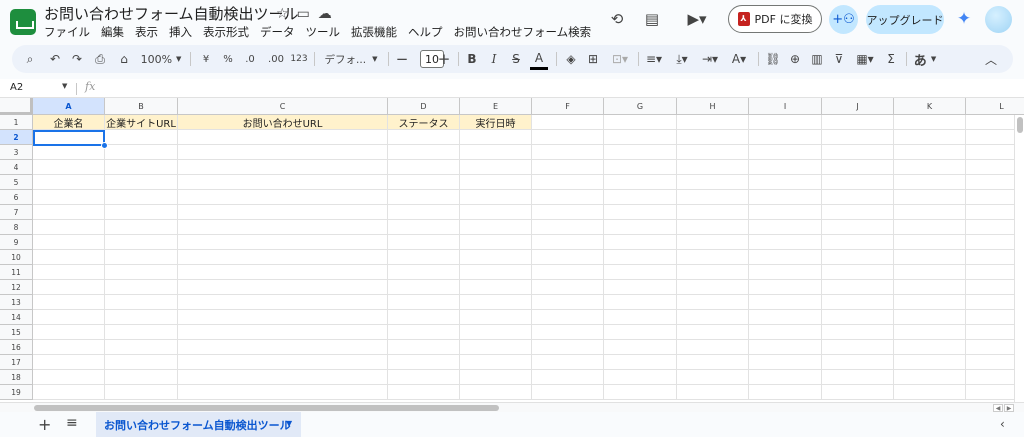 This screenshot has height=437, width=1024. Describe the element at coordinates (16, 332) in the screenshot. I see `row-header: 15` at that location.